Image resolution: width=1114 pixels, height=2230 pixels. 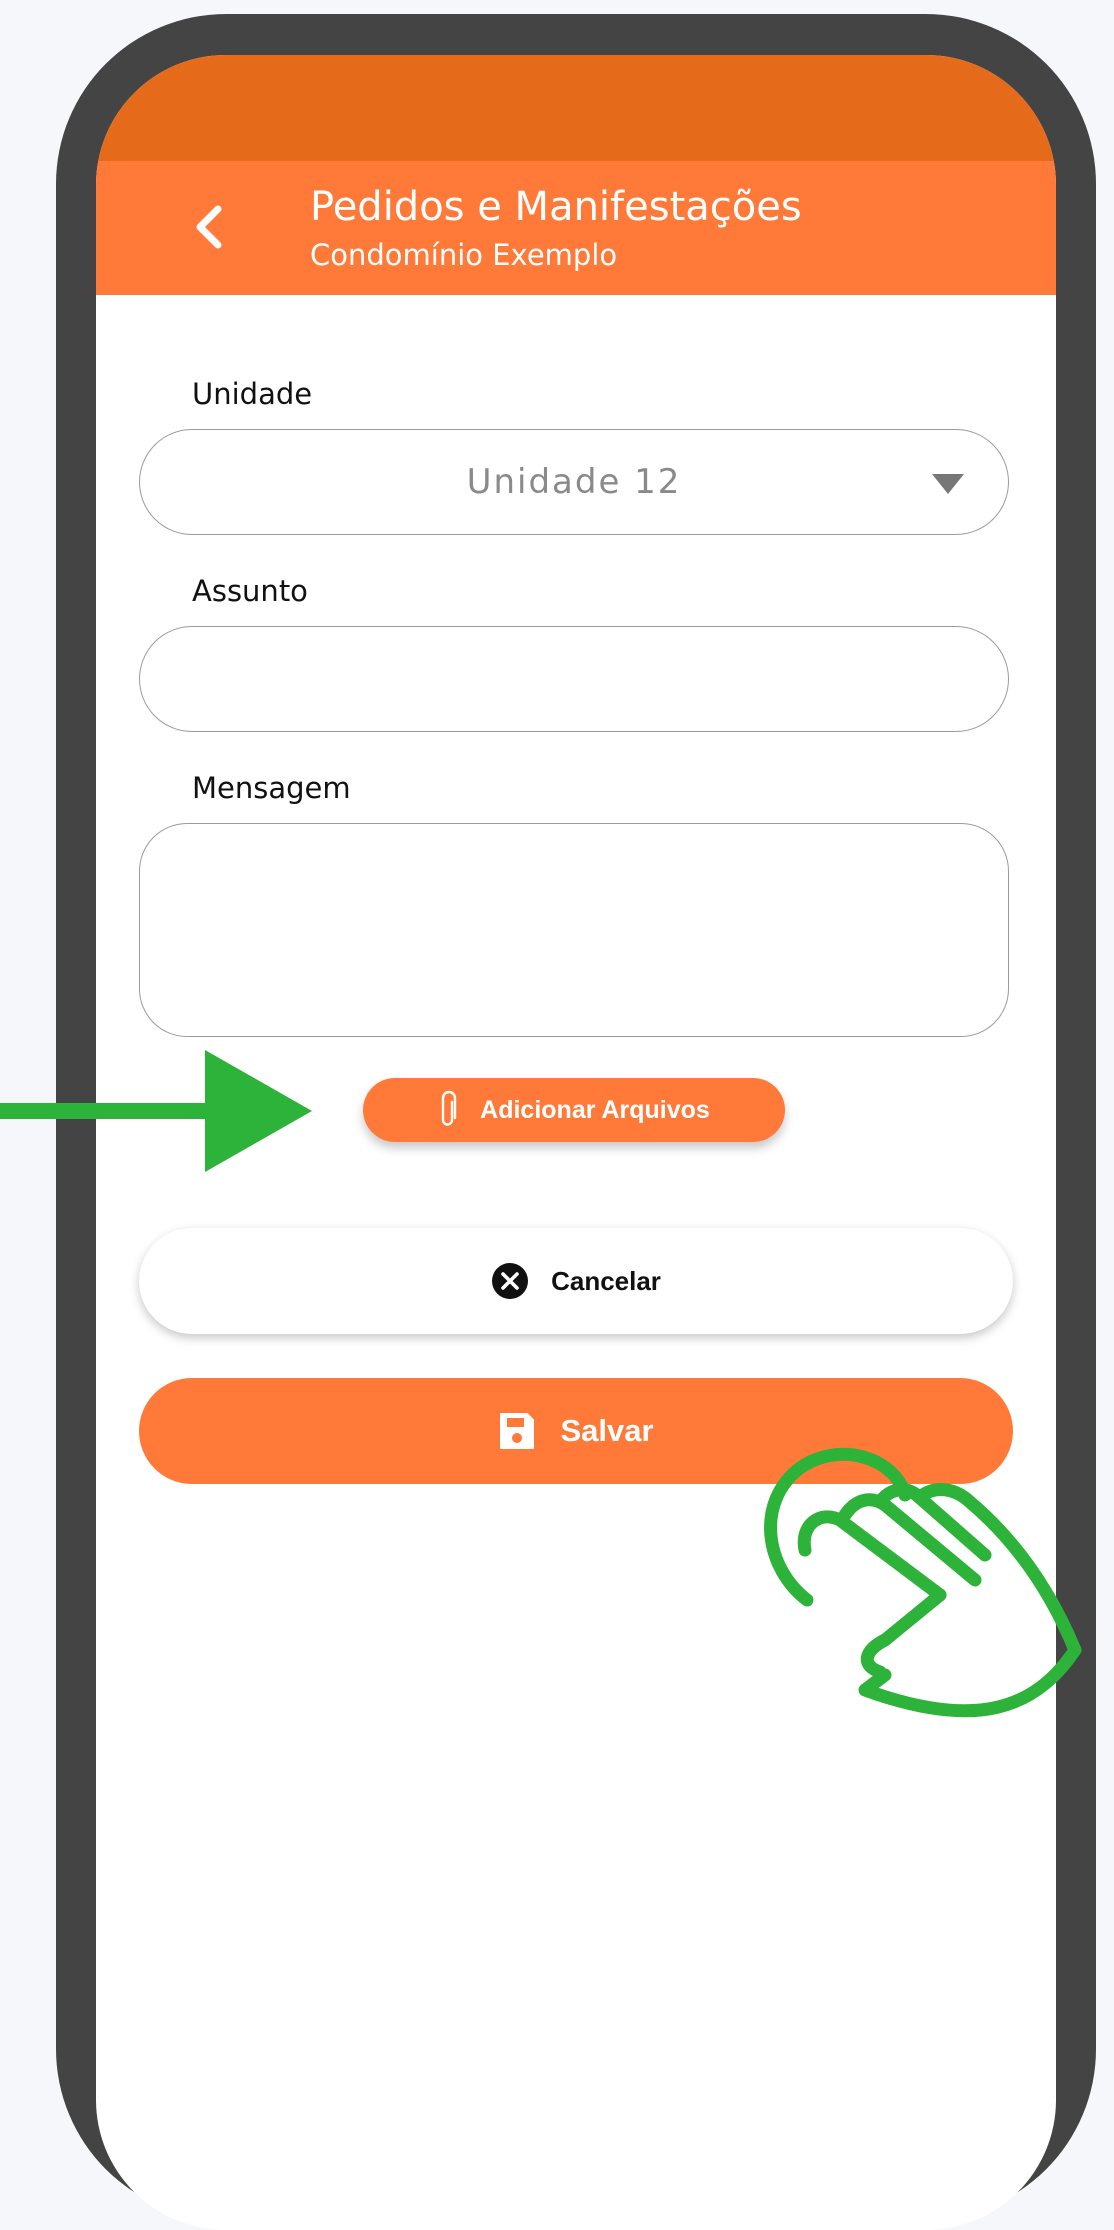 I want to click on add-files-button: Adicionar Arquivos, so click(x=574, y=1110).